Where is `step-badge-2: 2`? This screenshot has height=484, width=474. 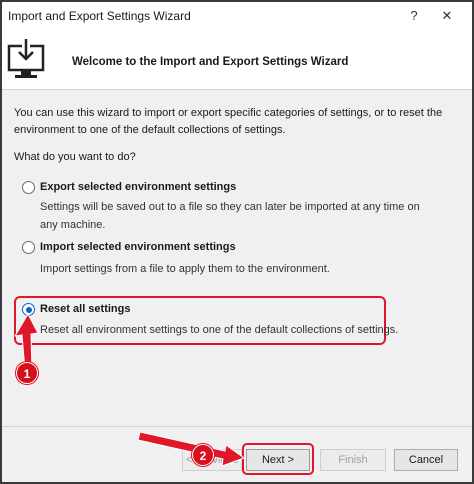
step-badge-2: 2 is located at coordinates (203, 455).